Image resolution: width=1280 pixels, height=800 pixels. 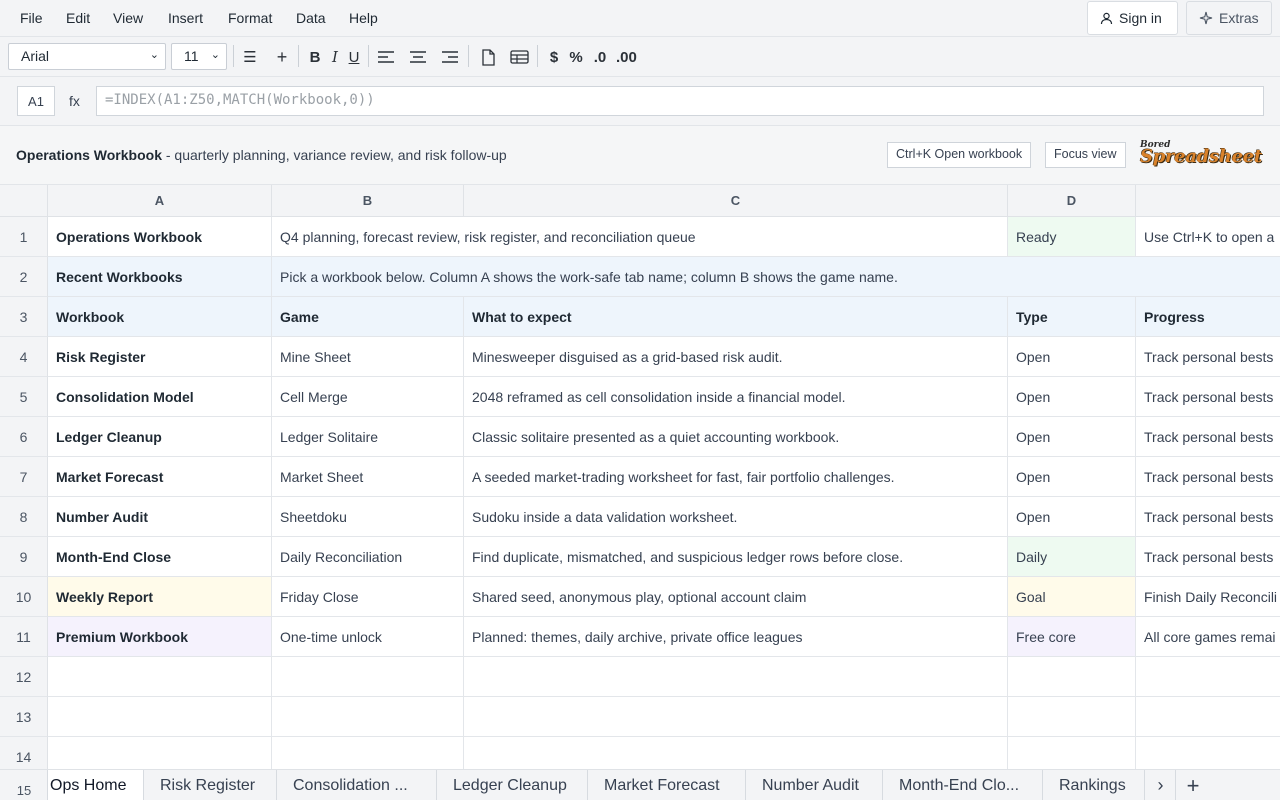 What do you see at coordinates (368, 597) in the screenshot?
I see `cell-b10: Friday Close` at bounding box center [368, 597].